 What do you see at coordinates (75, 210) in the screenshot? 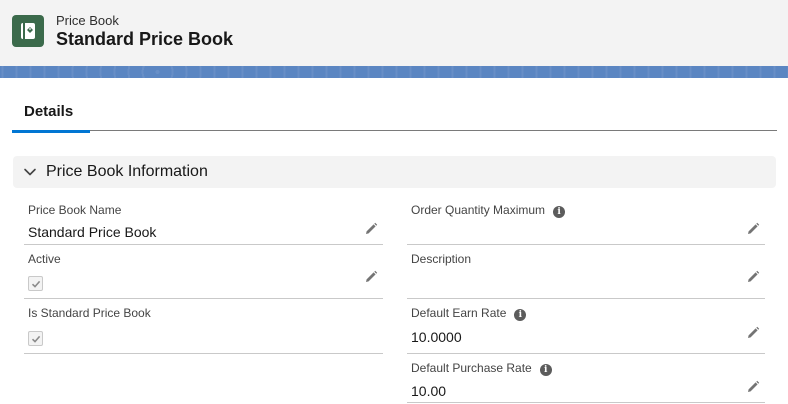
I see `field-label: Price Book Name` at bounding box center [75, 210].